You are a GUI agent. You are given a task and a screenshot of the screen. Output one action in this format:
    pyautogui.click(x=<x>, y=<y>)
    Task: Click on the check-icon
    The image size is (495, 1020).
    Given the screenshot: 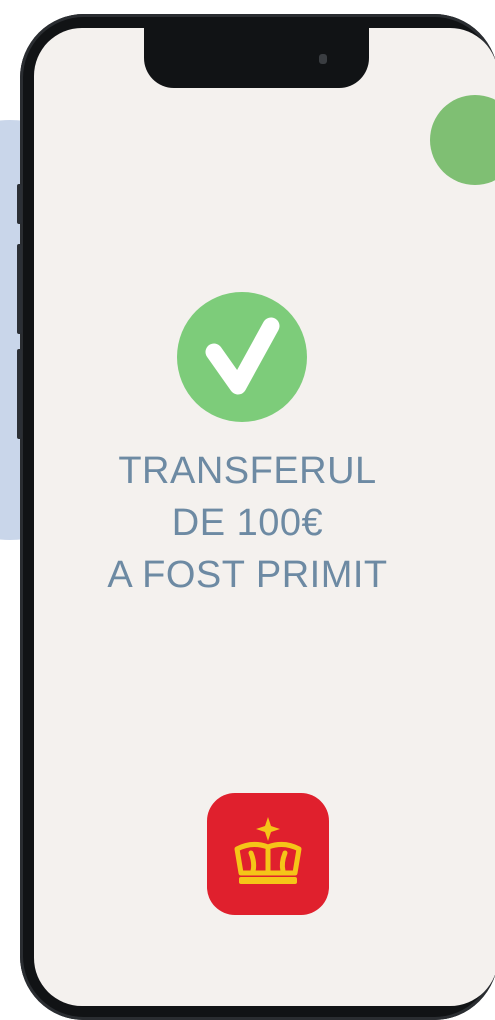 What is the action you would take?
    pyautogui.click(x=242, y=357)
    